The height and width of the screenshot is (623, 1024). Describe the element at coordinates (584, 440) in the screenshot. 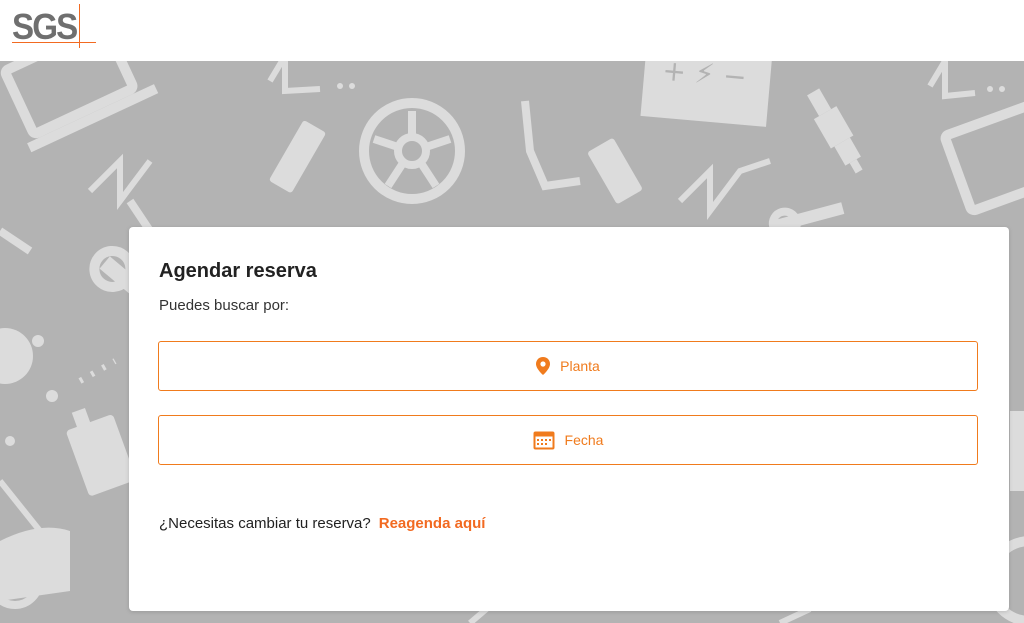

I see `fecha-label: Fecha` at that location.